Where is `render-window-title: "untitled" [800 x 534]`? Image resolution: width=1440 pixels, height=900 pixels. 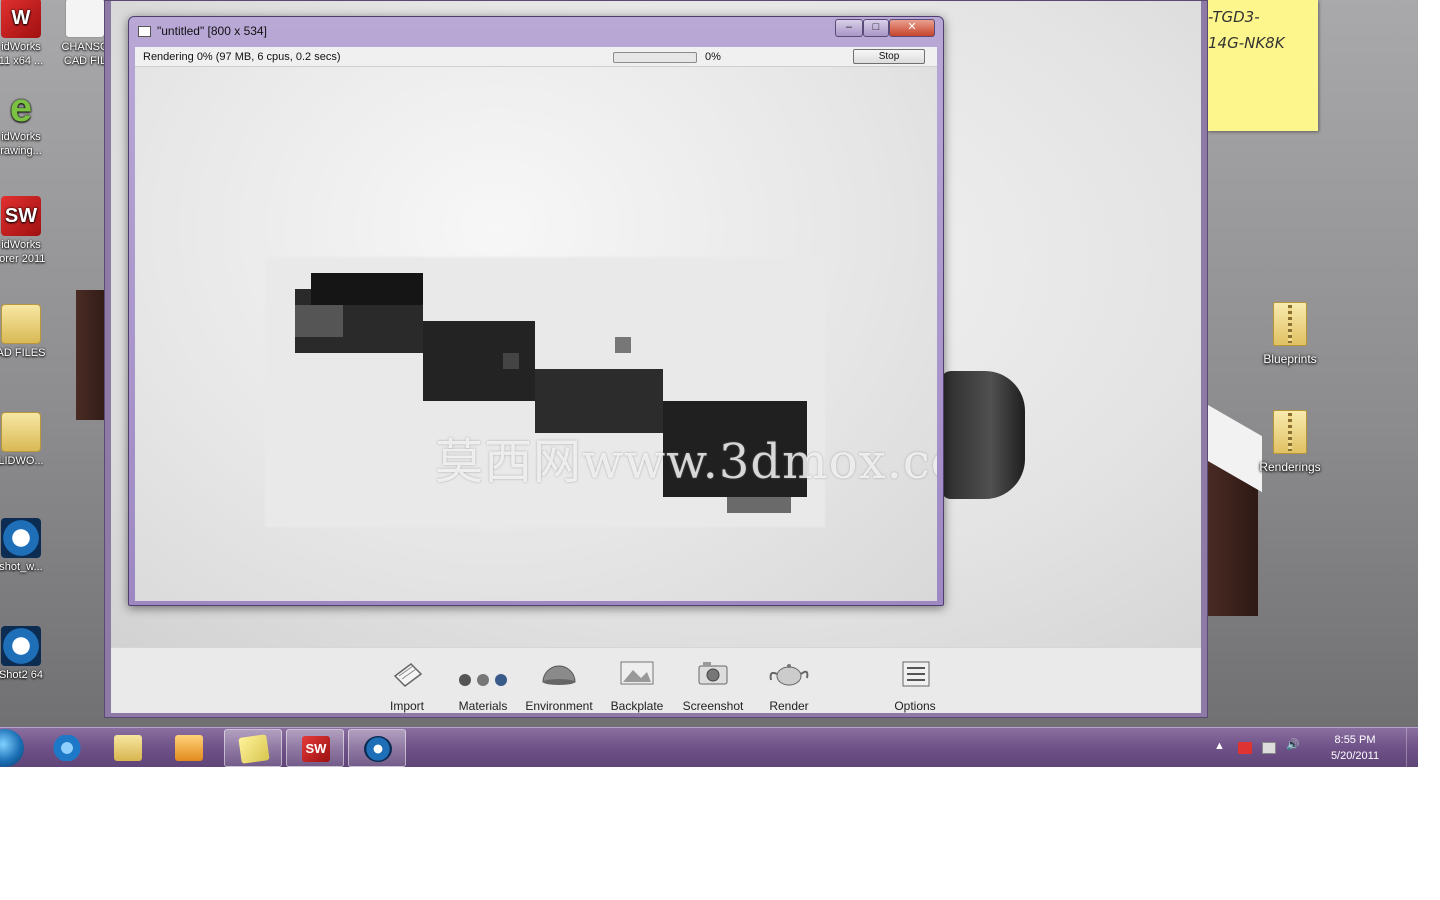
render-window-title: "untitled" [800 x 534] is located at coordinates (212, 31).